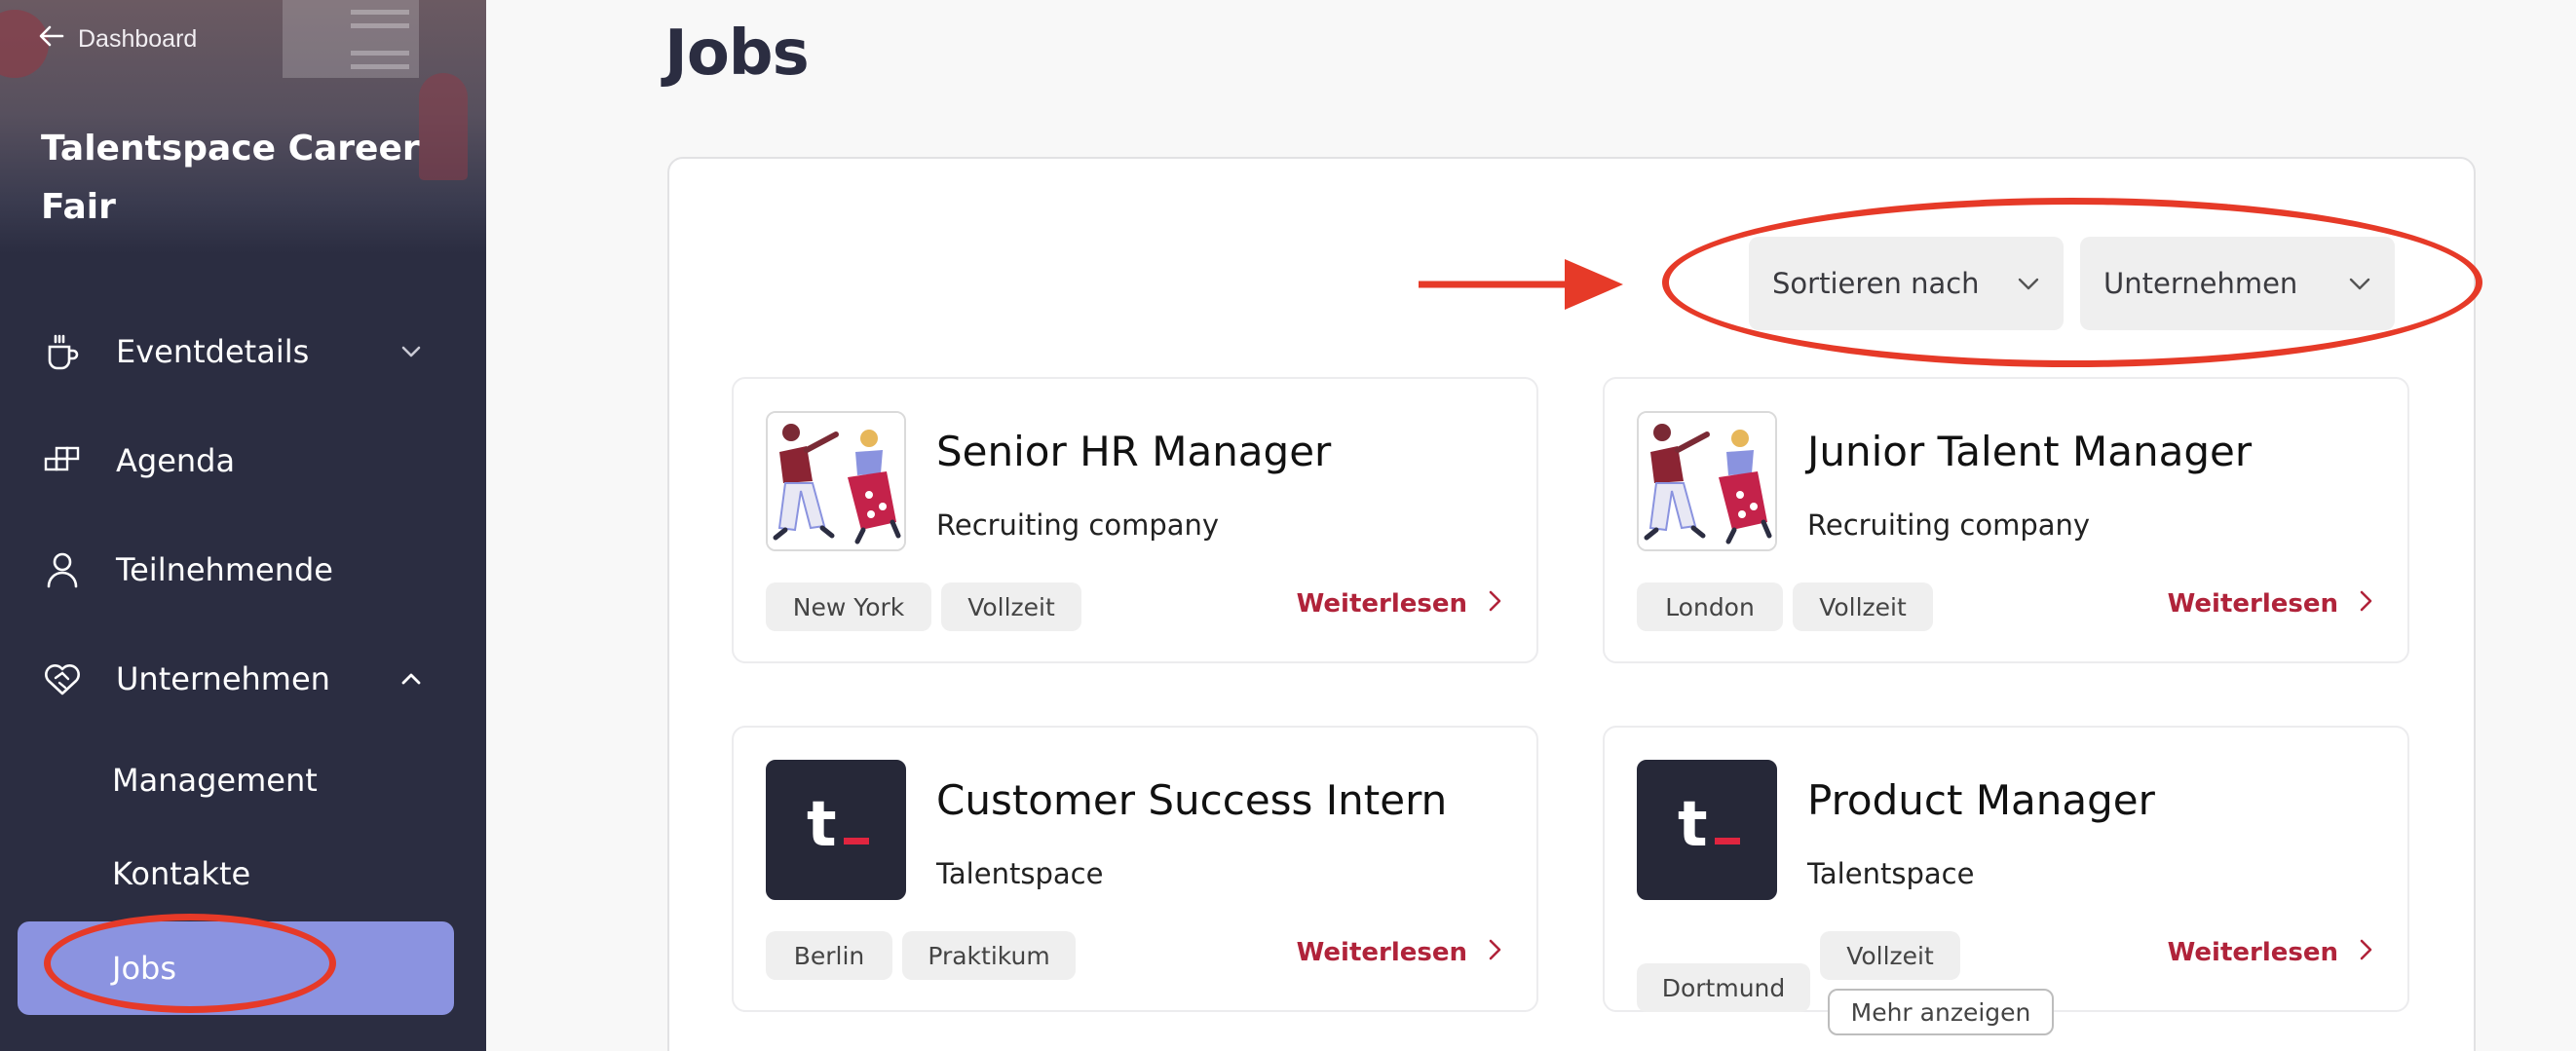 This screenshot has width=2576, height=1051. I want to click on sidebar-subitem-jobs: Jobs, so click(236, 968).